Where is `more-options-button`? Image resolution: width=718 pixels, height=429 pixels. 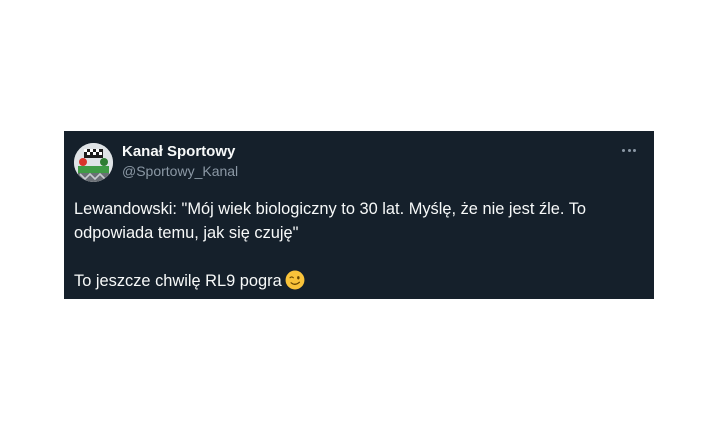 more-options-button is located at coordinates (629, 150).